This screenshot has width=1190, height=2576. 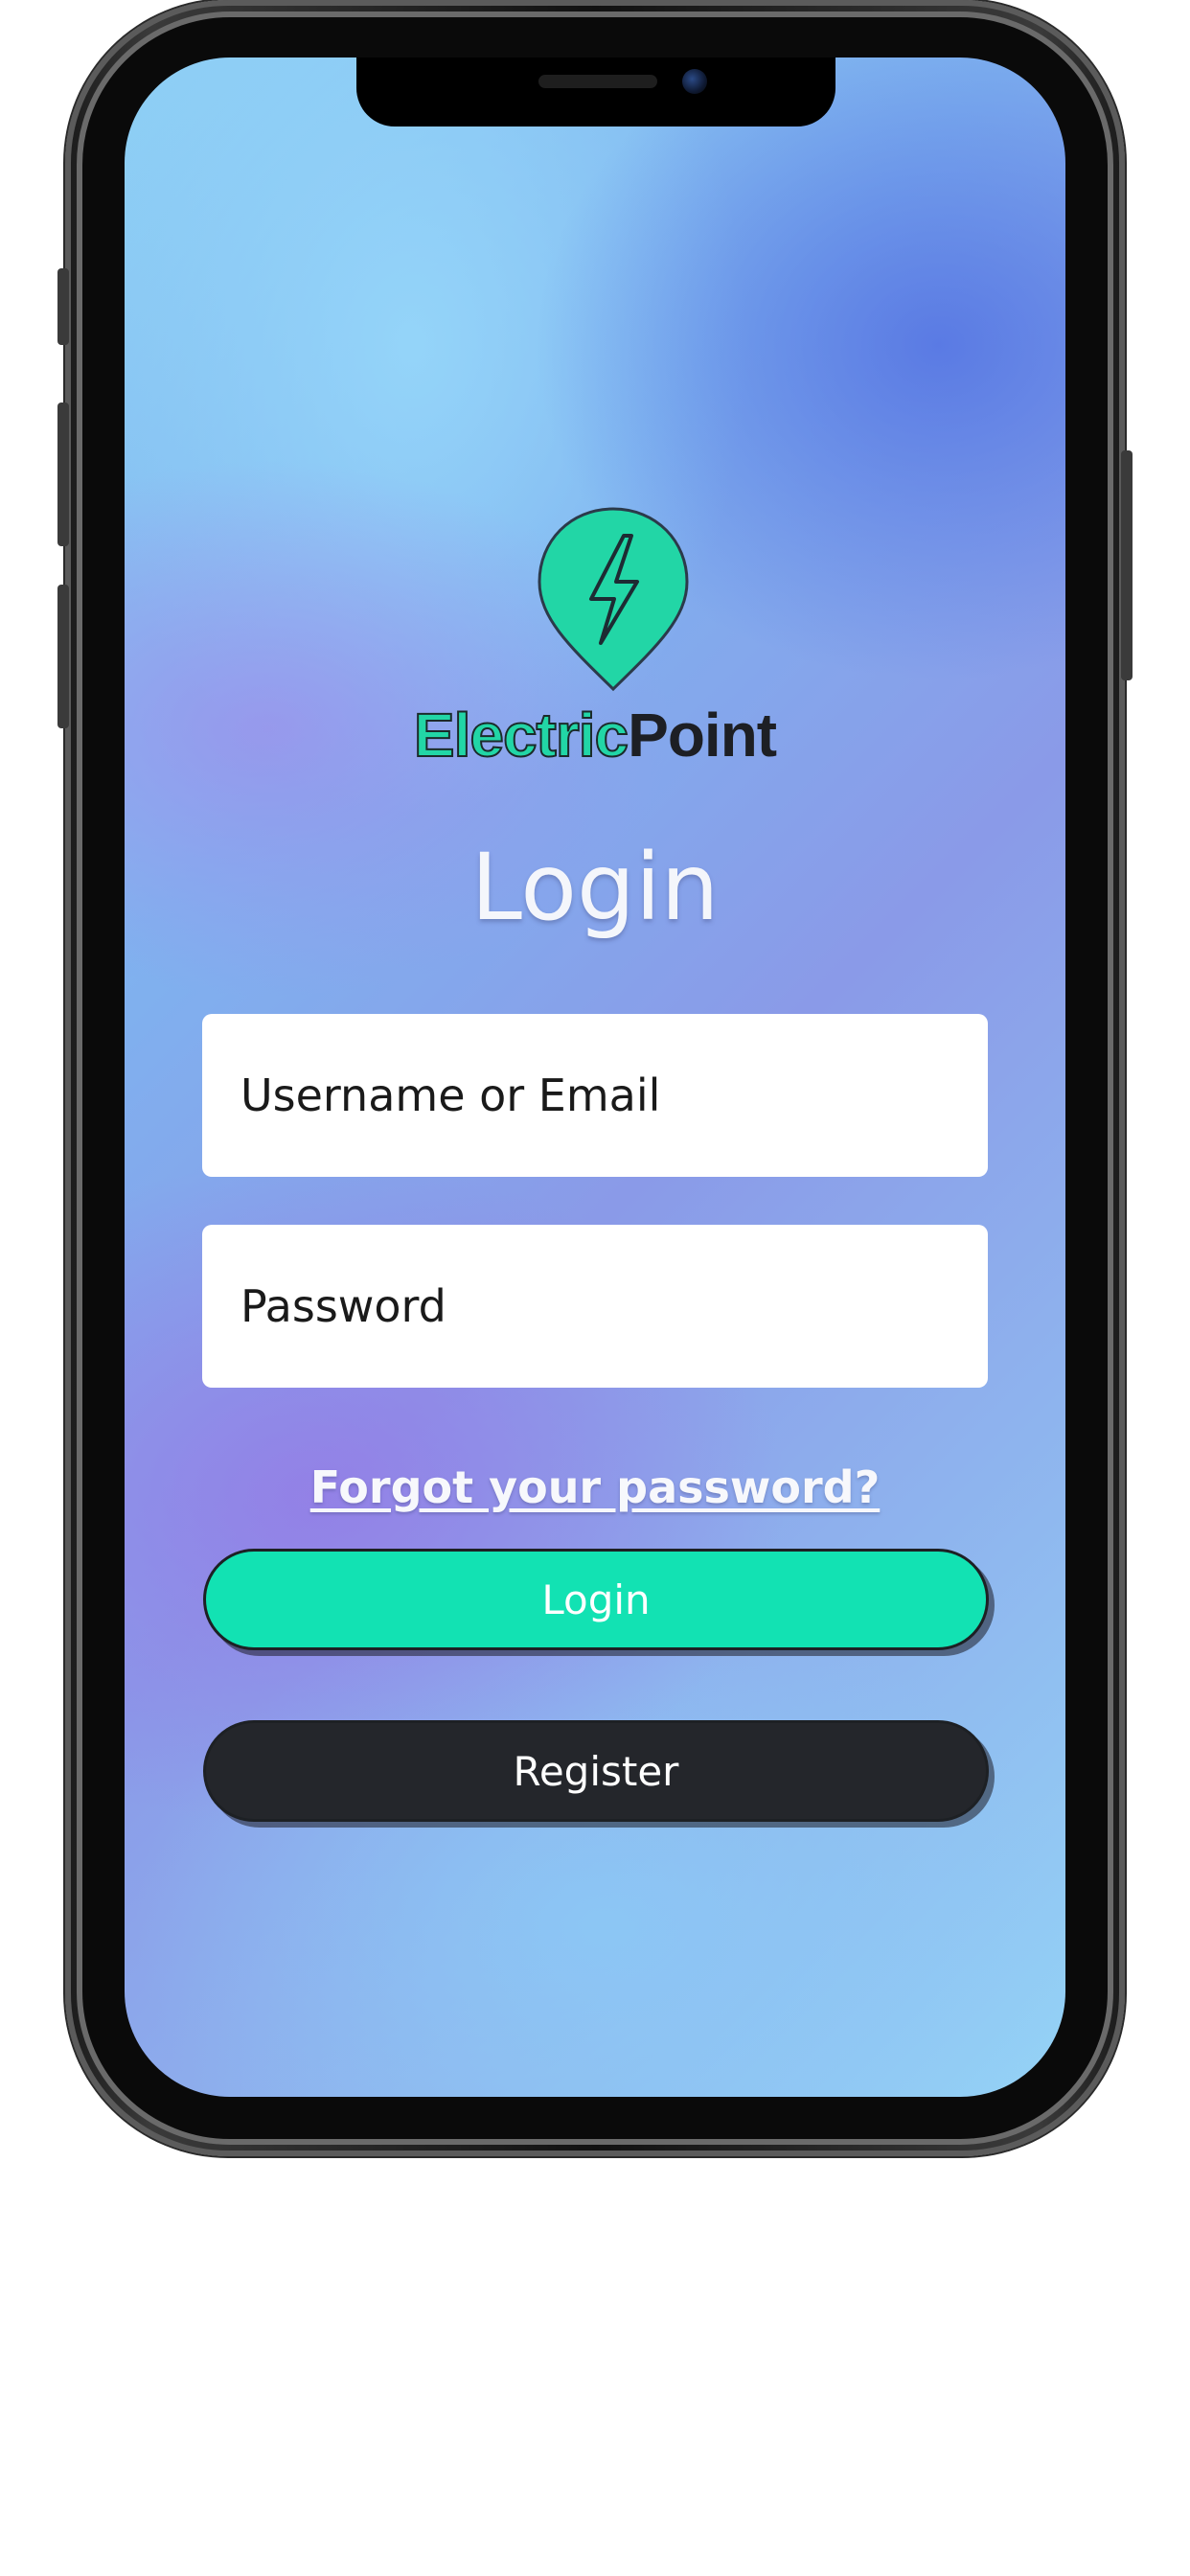 What do you see at coordinates (702, 735) in the screenshot?
I see `brand-name-point: Point` at bounding box center [702, 735].